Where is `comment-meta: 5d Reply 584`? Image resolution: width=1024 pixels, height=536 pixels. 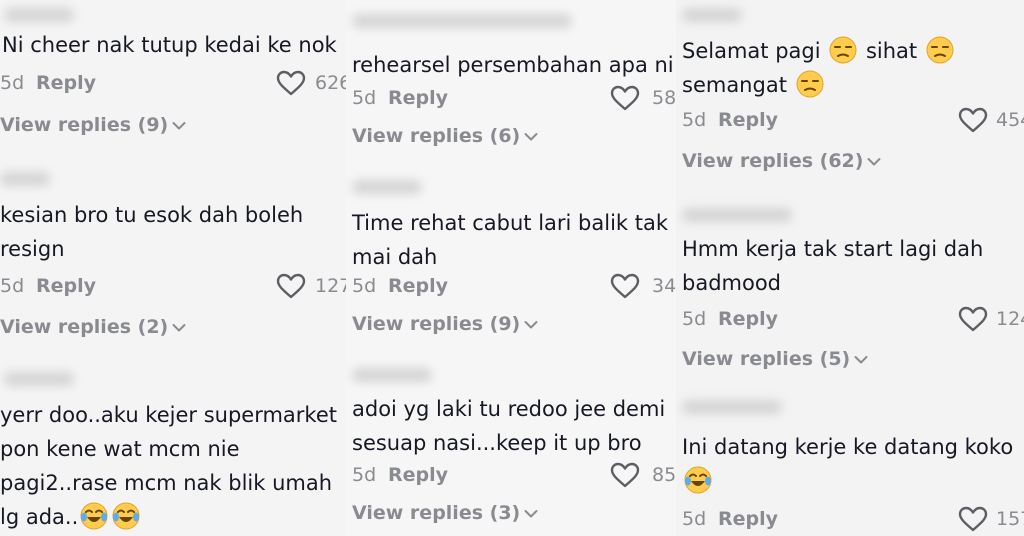
comment-meta: 5d Reply 584 is located at coordinates (514, 98).